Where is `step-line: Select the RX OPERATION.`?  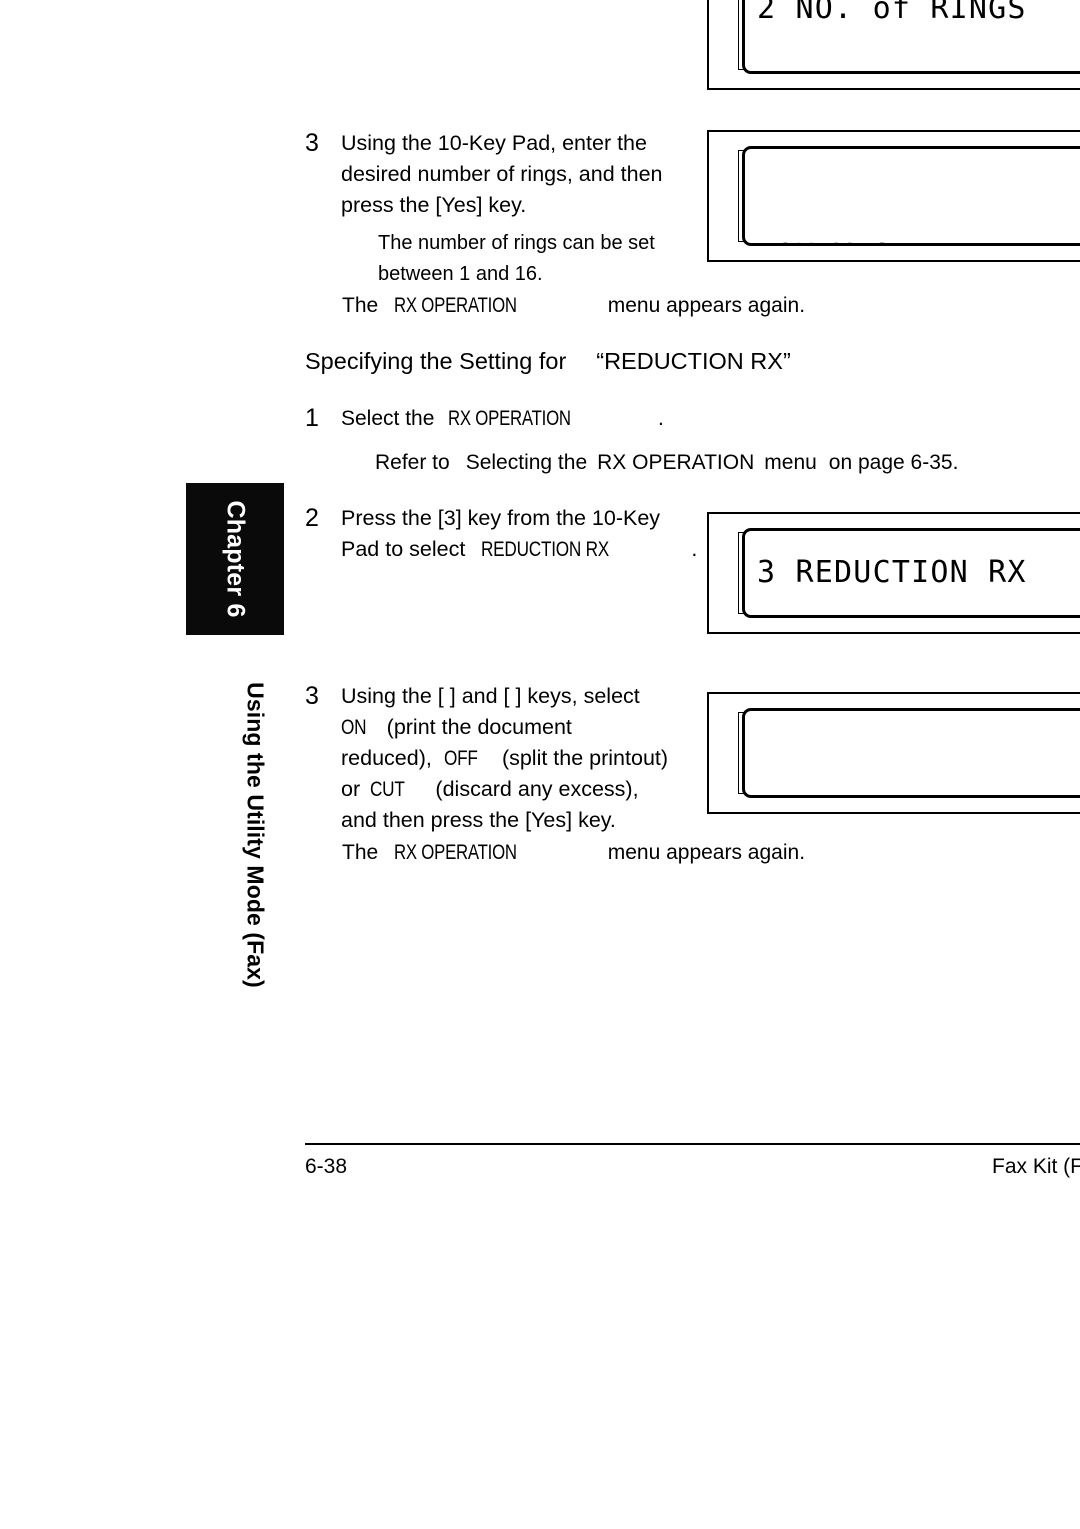
step-line: Select the RX OPERATION. is located at coordinates (502, 418).